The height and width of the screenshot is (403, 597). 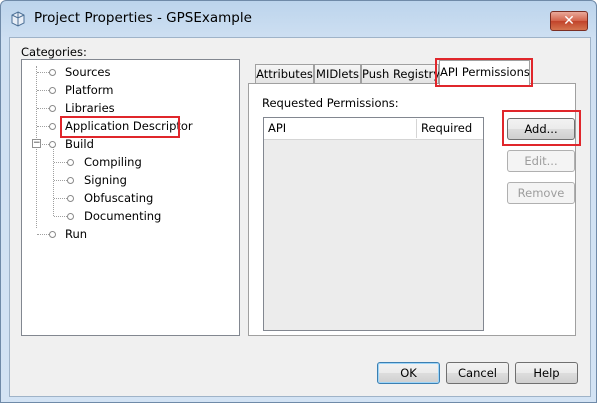 I want to click on category-platform: Platform, so click(x=89, y=90).